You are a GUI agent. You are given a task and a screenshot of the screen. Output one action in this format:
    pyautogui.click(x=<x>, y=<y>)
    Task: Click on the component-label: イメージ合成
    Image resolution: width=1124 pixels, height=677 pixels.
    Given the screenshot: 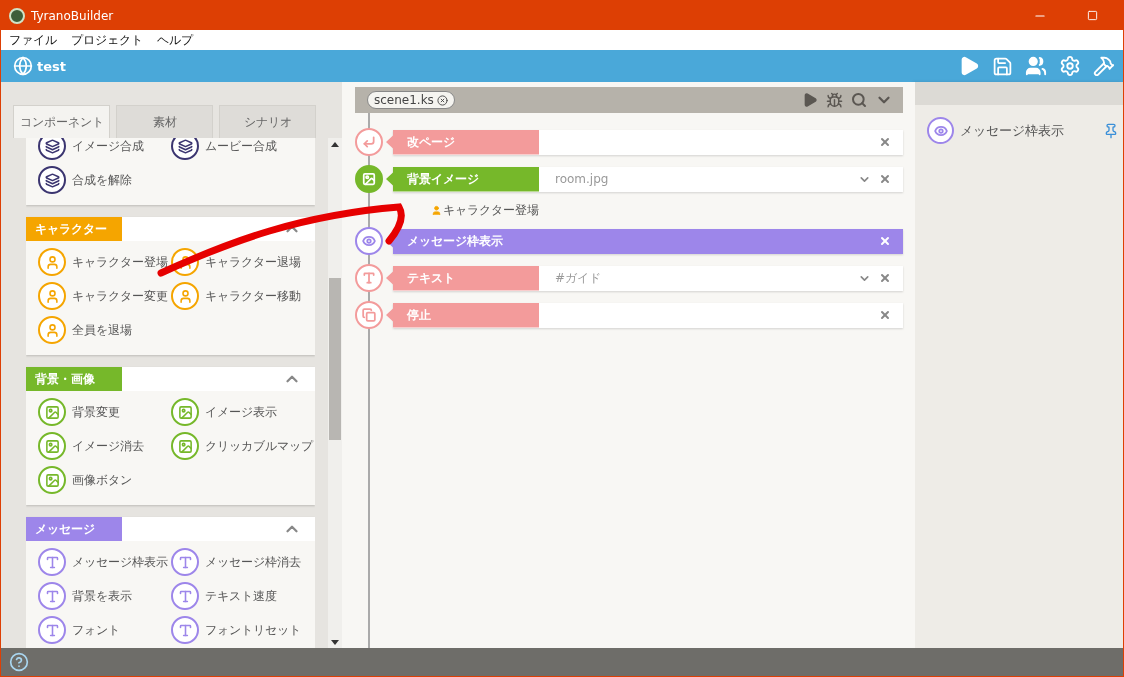 What is the action you would take?
    pyautogui.click(x=108, y=146)
    